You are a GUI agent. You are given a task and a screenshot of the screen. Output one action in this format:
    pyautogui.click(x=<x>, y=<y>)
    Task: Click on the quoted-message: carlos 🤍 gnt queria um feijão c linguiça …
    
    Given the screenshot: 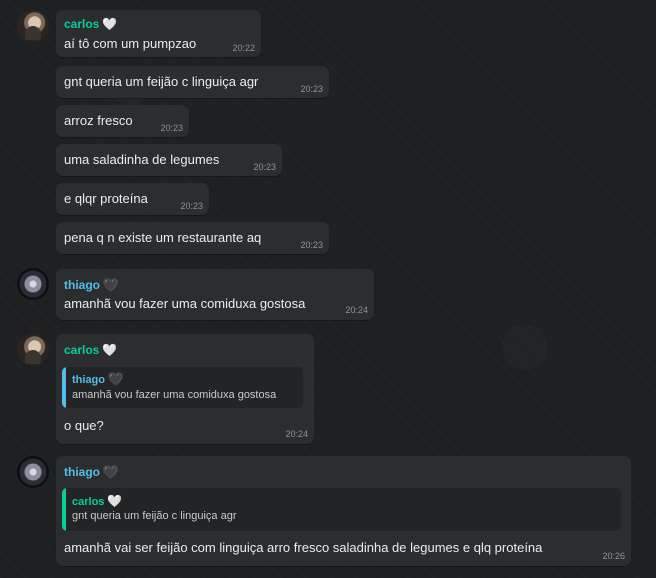 What is the action you would take?
    pyautogui.click(x=341, y=509)
    